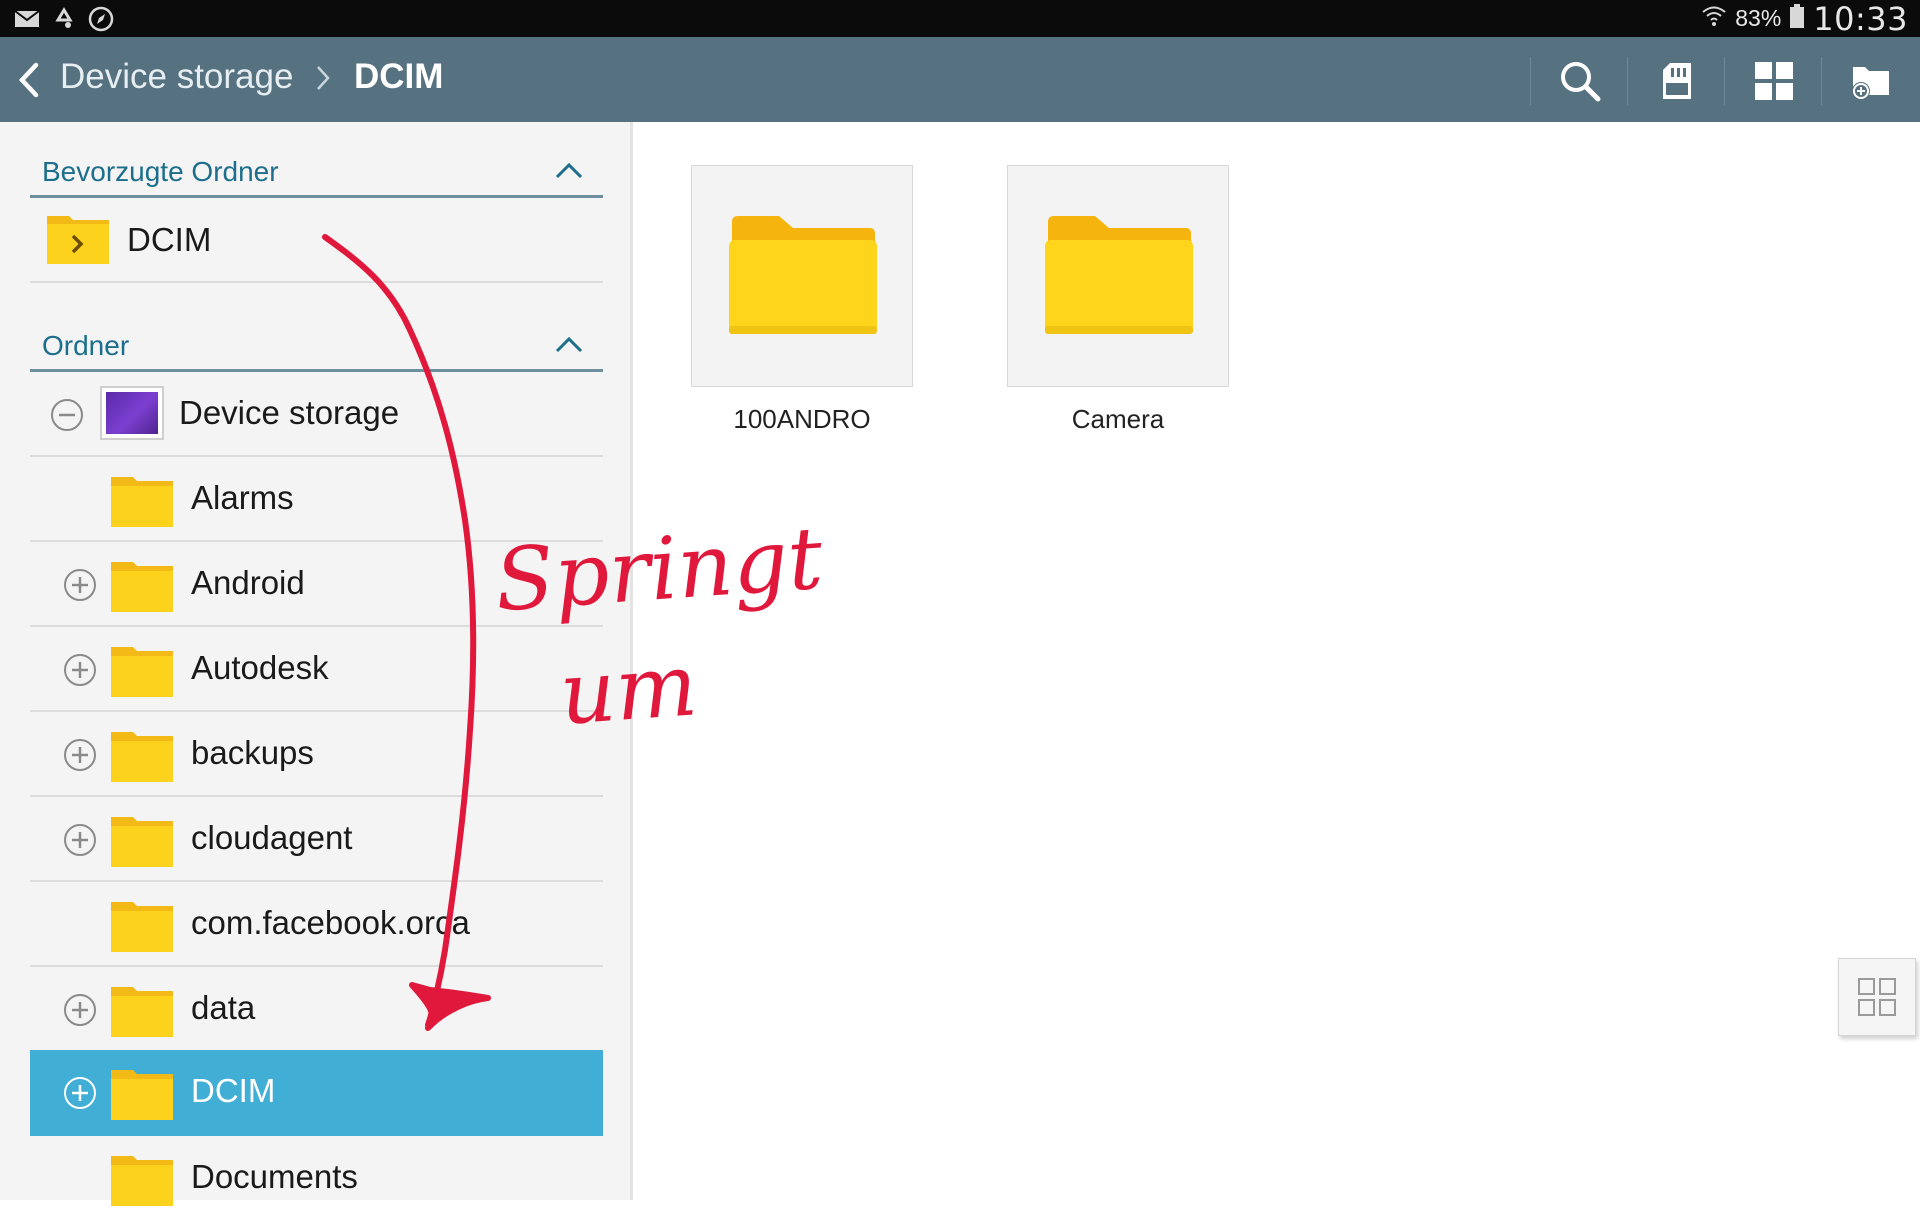  I want to click on tree-item-label: data, so click(223, 1007).